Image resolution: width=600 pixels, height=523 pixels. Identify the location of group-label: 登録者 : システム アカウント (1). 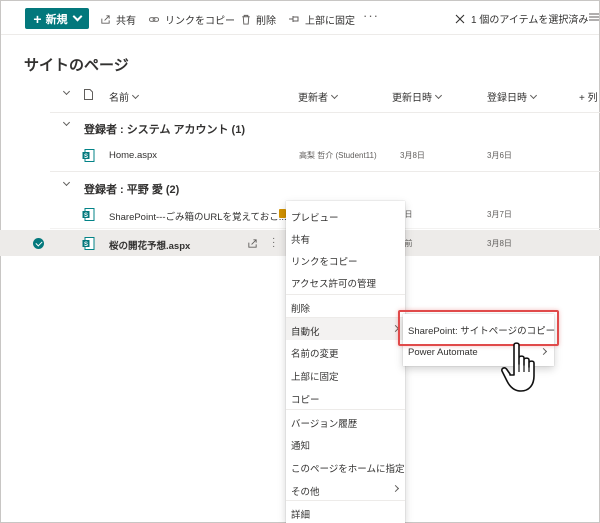
(165, 130).